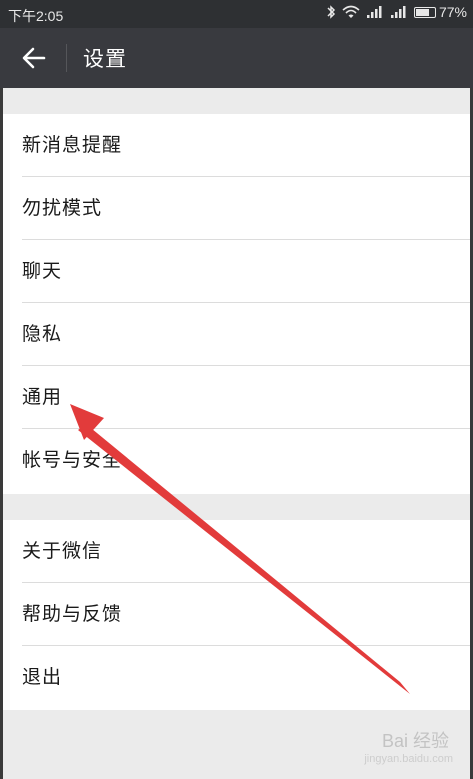 This screenshot has width=473, height=779. What do you see at coordinates (72, 460) in the screenshot?
I see `settings-item-label: 帐号与安全` at bounding box center [72, 460].